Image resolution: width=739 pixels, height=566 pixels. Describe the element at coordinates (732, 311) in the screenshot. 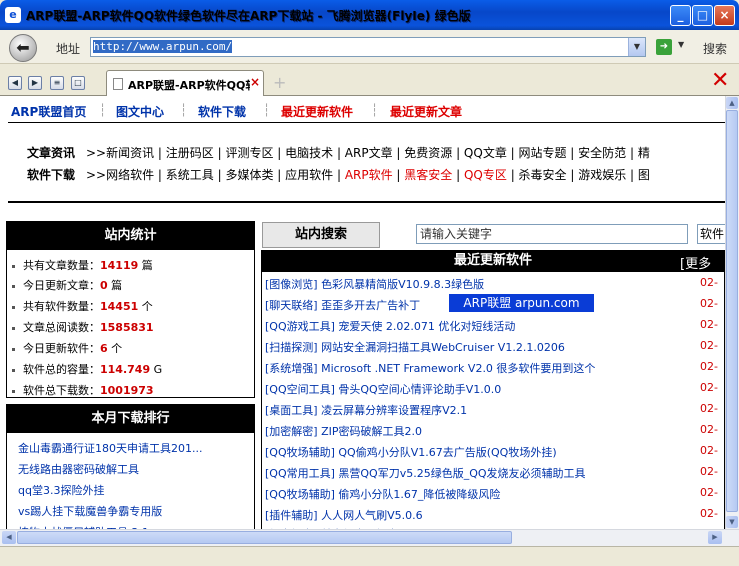

I see `vertical-scroll-thumb` at that location.